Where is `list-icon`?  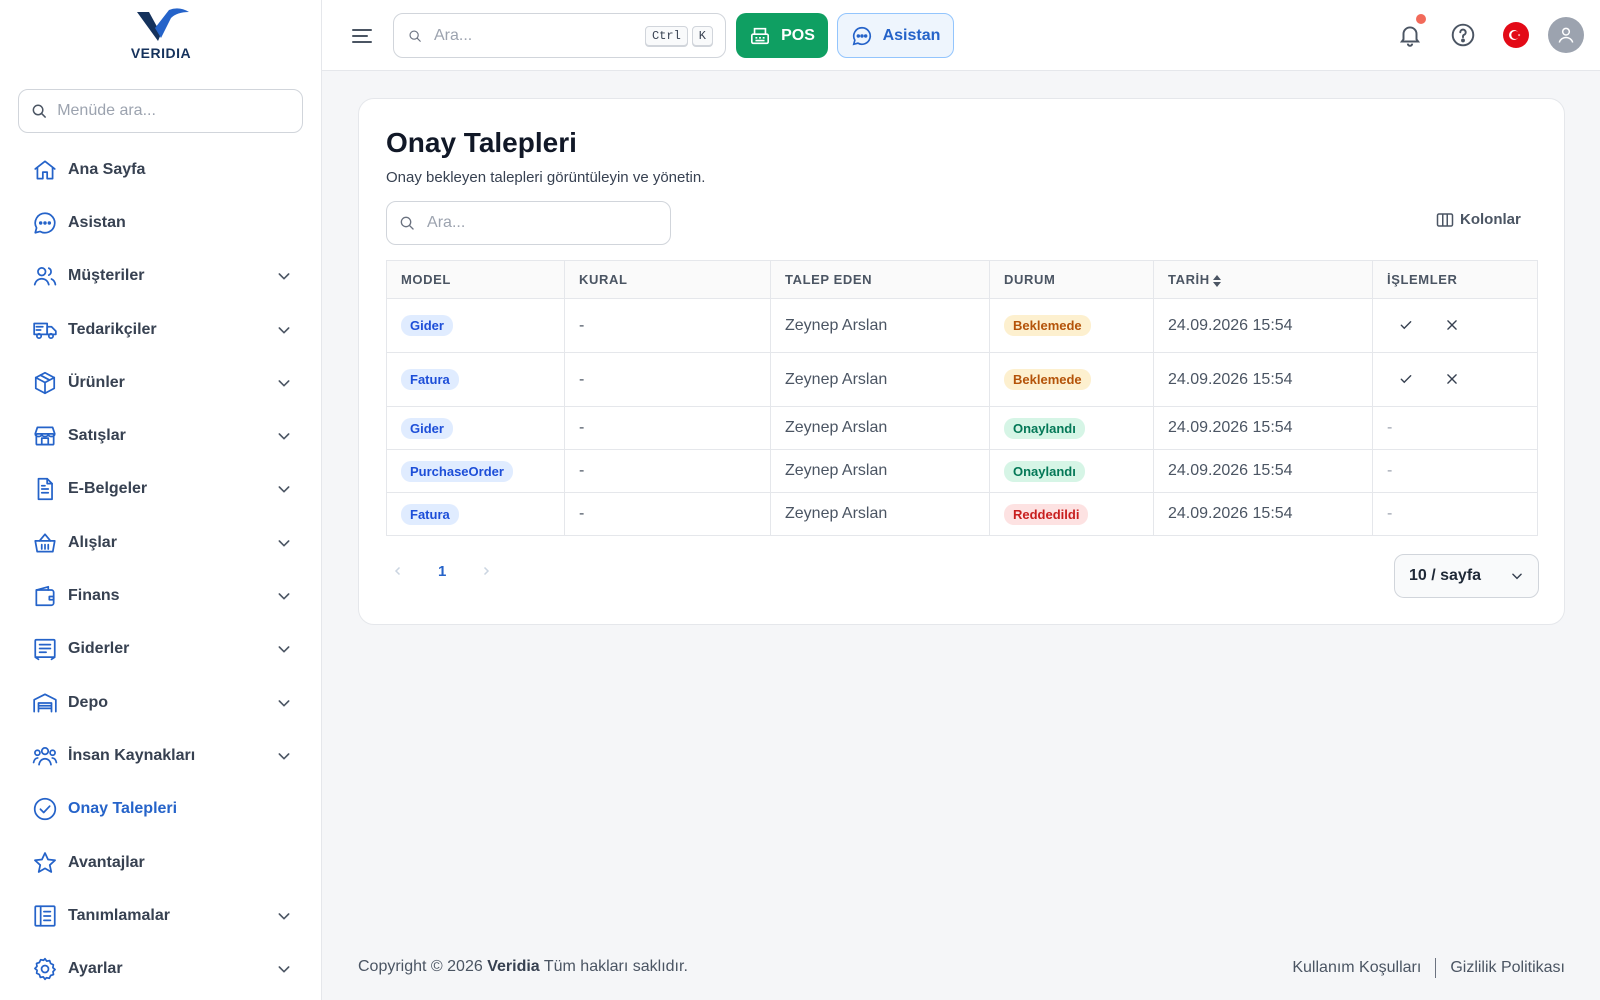 list-icon is located at coordinates (45, 916).